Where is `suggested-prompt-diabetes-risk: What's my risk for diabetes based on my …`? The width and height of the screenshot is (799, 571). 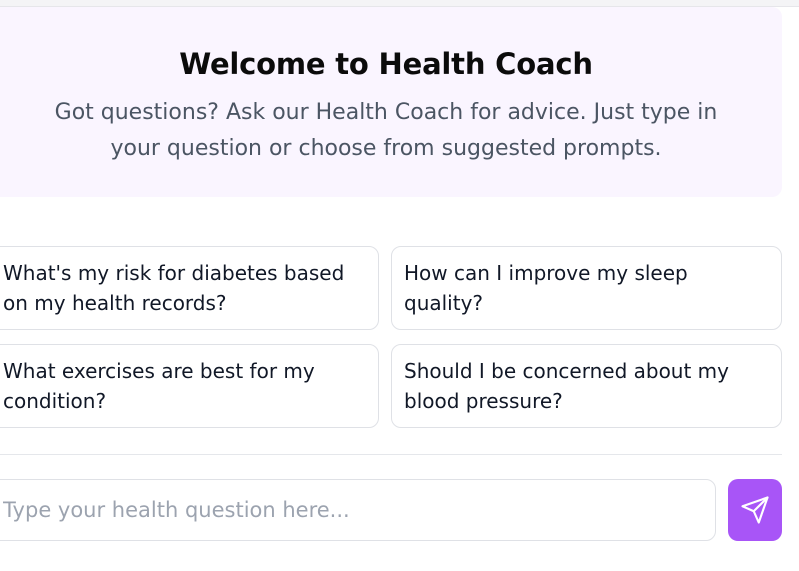
suggested-prompt-diabetes-risk: What's my risk for diabetes based on my … is located at coordinates (189, 288).